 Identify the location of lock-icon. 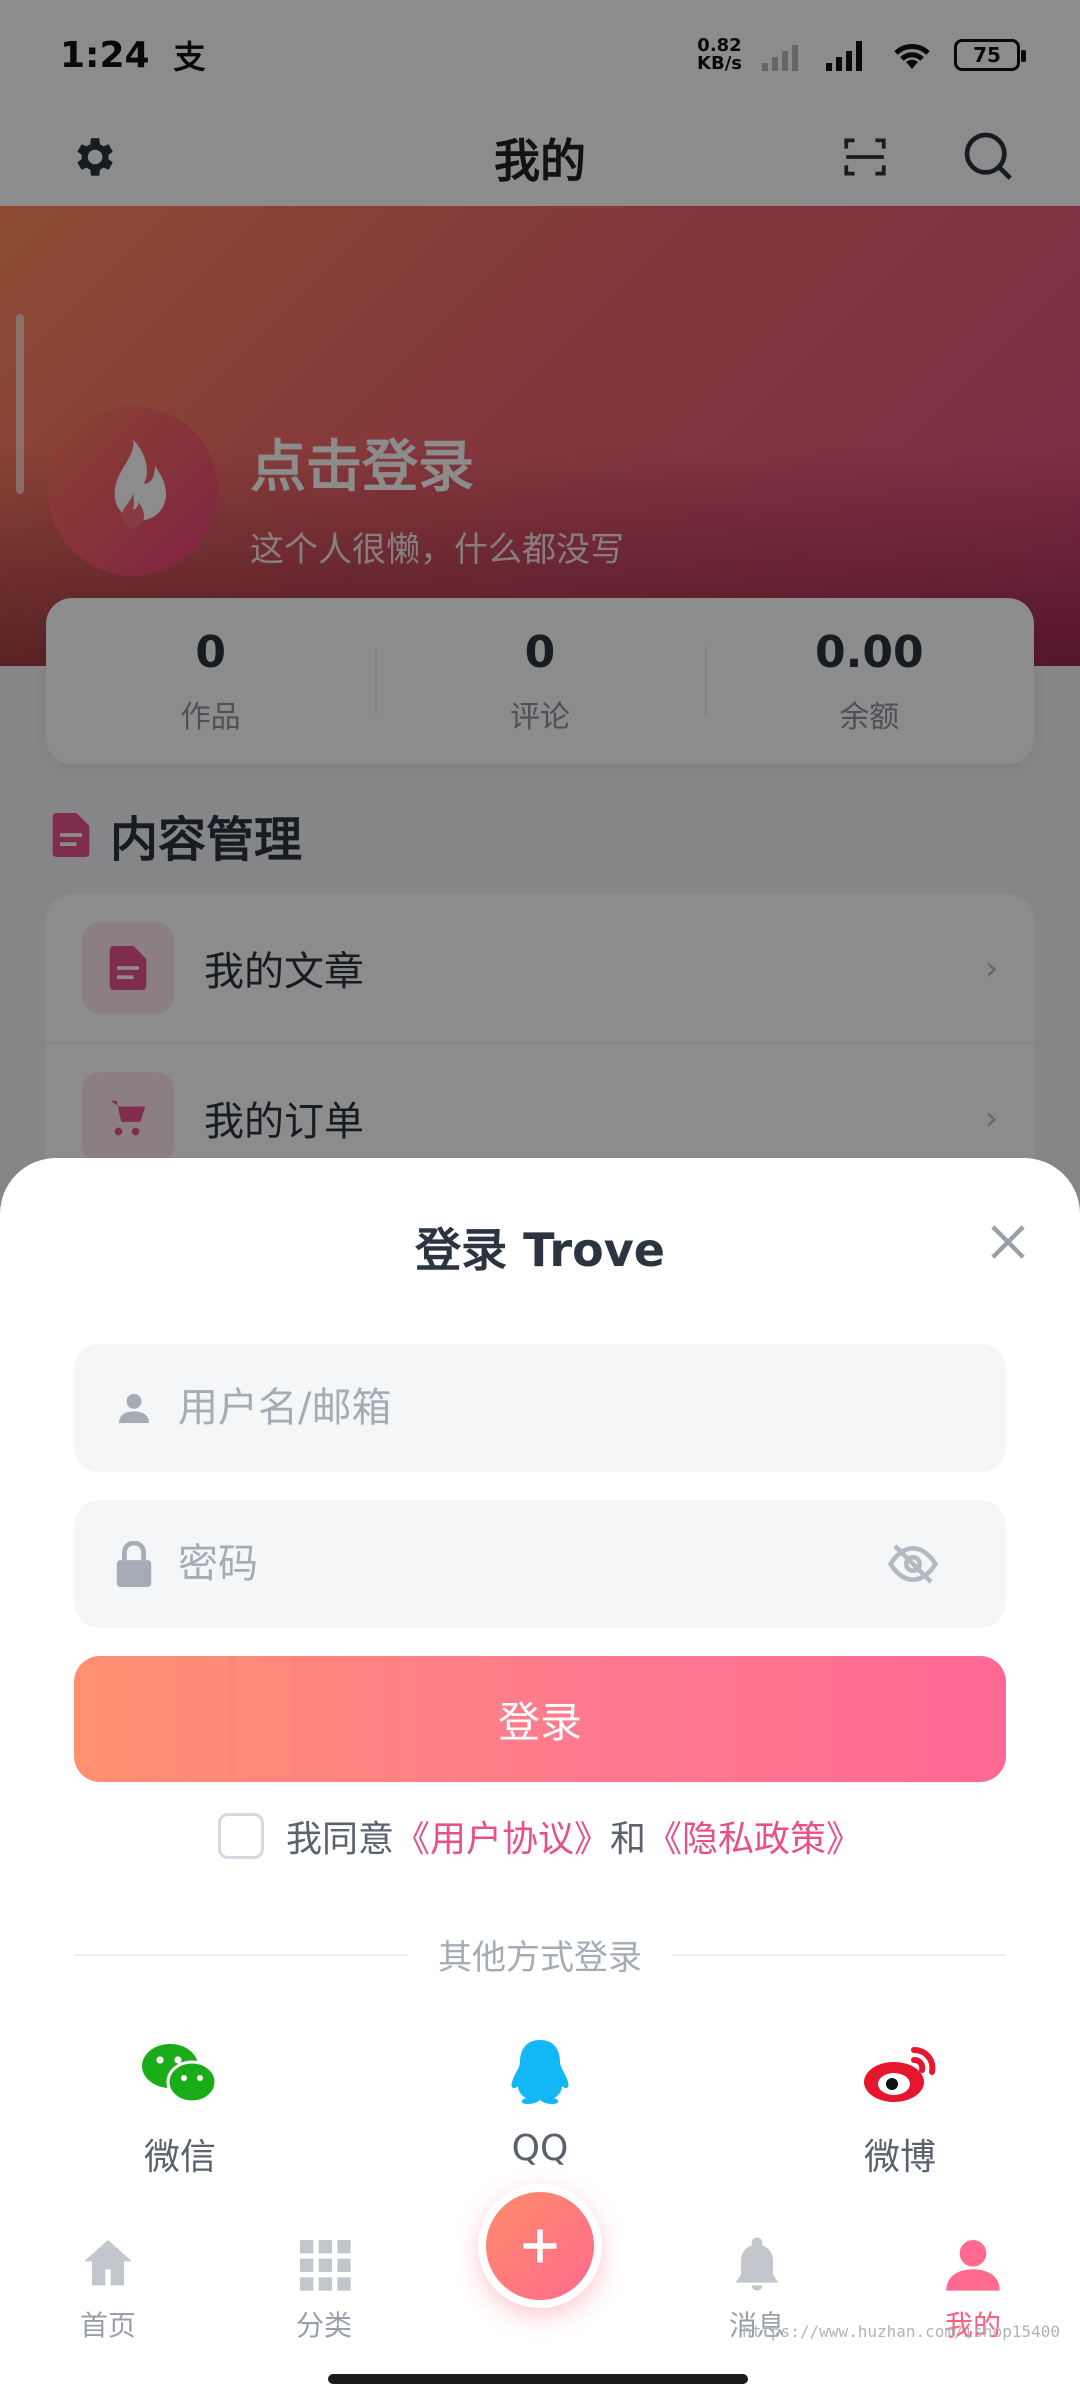
(134, 1564).